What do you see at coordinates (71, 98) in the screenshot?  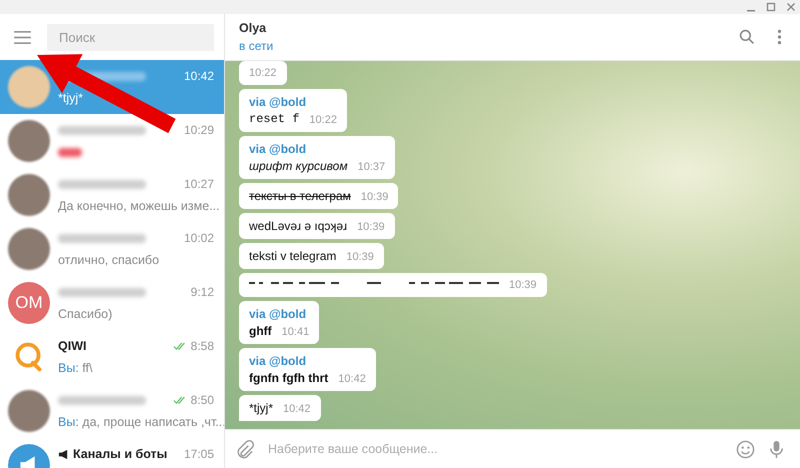 I see `chat-preview: *tjyj*` at bounding box center [71, 98].